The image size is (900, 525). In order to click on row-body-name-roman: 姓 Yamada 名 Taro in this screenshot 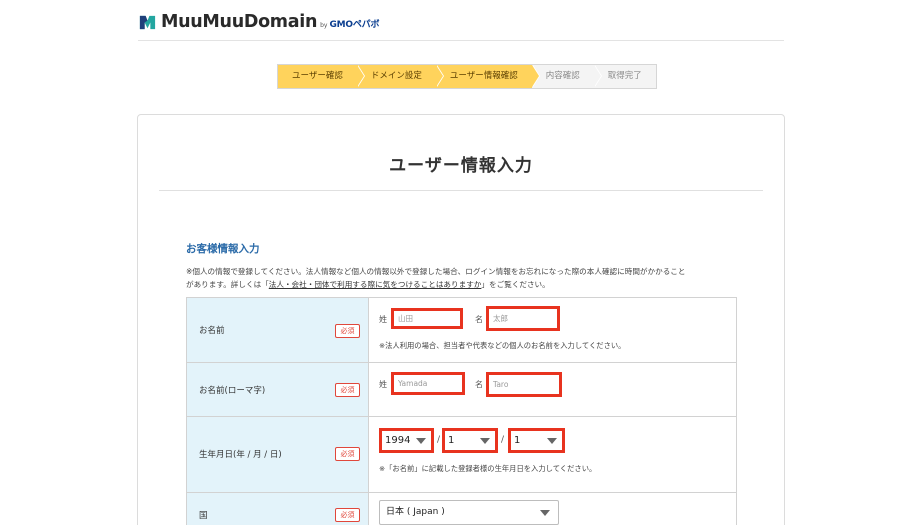, I will do `click(552, 389)`.